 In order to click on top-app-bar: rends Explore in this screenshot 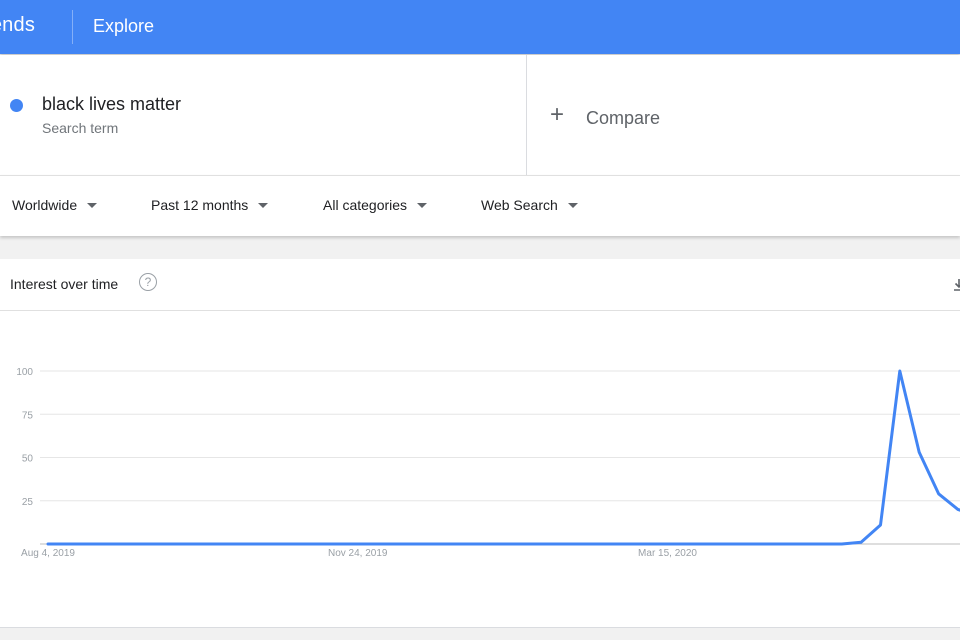, I will do `click(480, 27)`.